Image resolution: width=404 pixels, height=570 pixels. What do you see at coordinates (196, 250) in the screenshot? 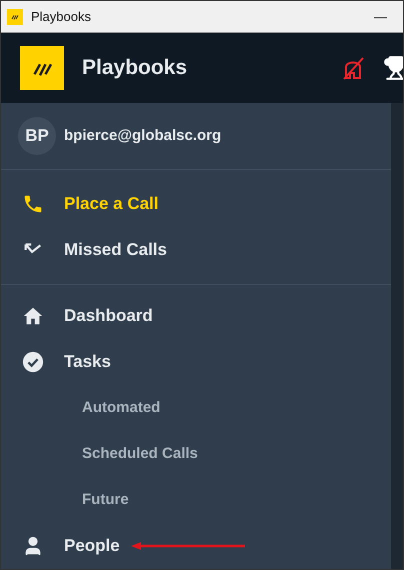
I see `nav-item: Missed Calls` at bounding box center [196, 250].